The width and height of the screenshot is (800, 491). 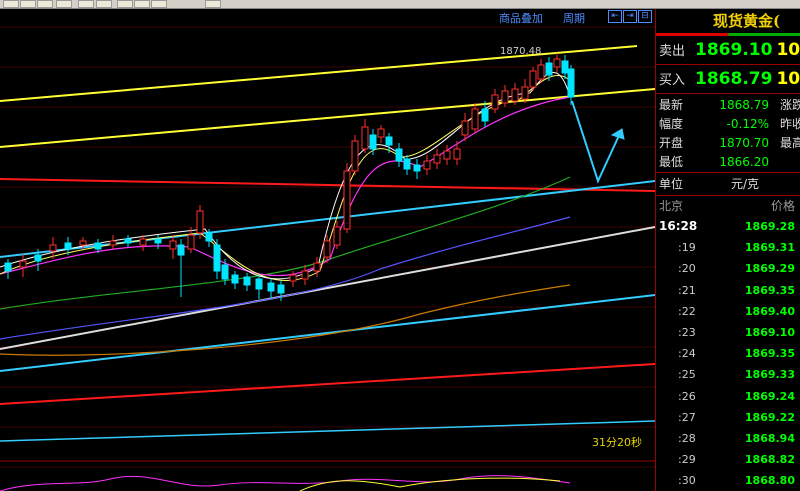 I want to click on stat-label: 开盘, so click(x=671, y=143).